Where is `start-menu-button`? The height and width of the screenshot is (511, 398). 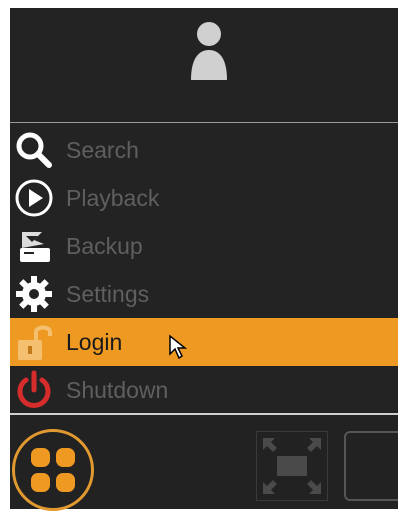 start-menu-button is located at coordinates (53, 470).